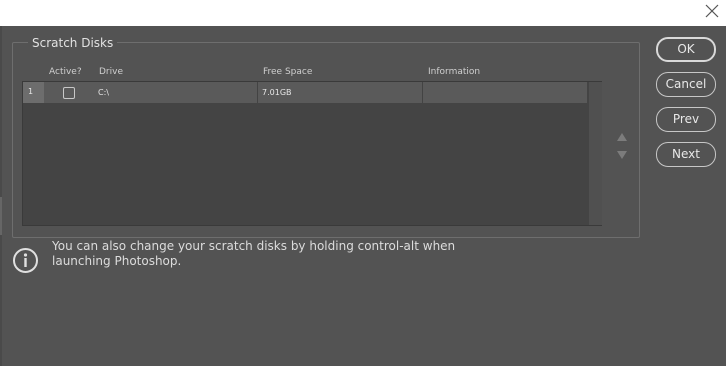 Image resolution: width=726 pixels, height=366 pixels. I want to click on table-row: 1 C:\ 7.01GB, so click(305, 92).